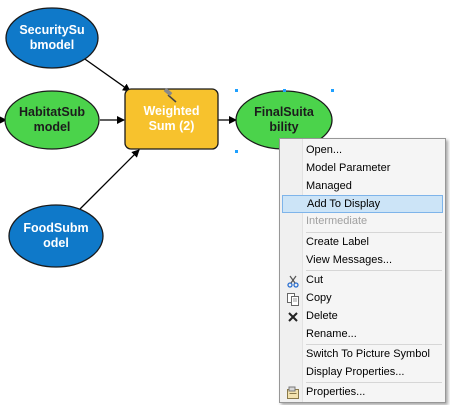  I want to click on final-suitability-label: FinalSuita bility, so click(284, 119).